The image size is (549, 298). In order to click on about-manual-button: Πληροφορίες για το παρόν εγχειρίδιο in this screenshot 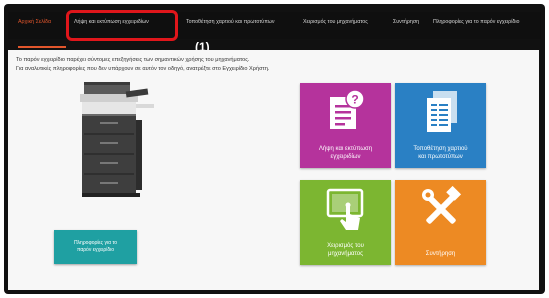, I will do `click(95, 247)`.